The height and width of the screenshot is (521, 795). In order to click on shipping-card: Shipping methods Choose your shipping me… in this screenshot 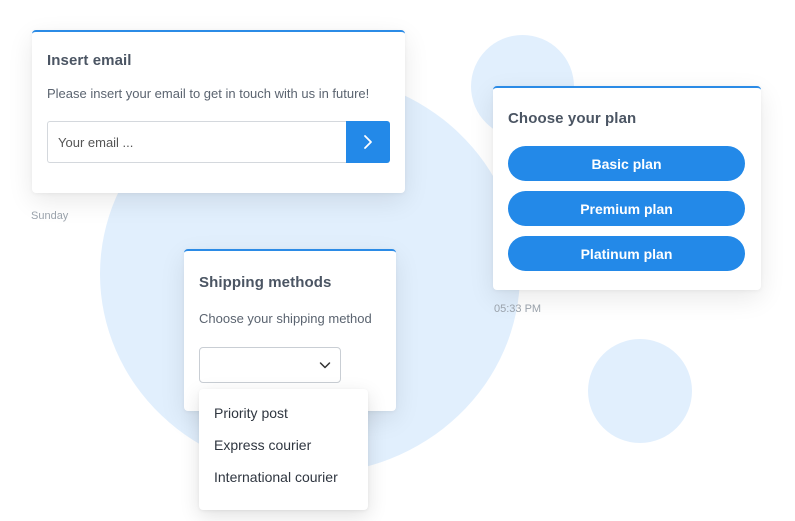, I will do `click(290, 330)`.